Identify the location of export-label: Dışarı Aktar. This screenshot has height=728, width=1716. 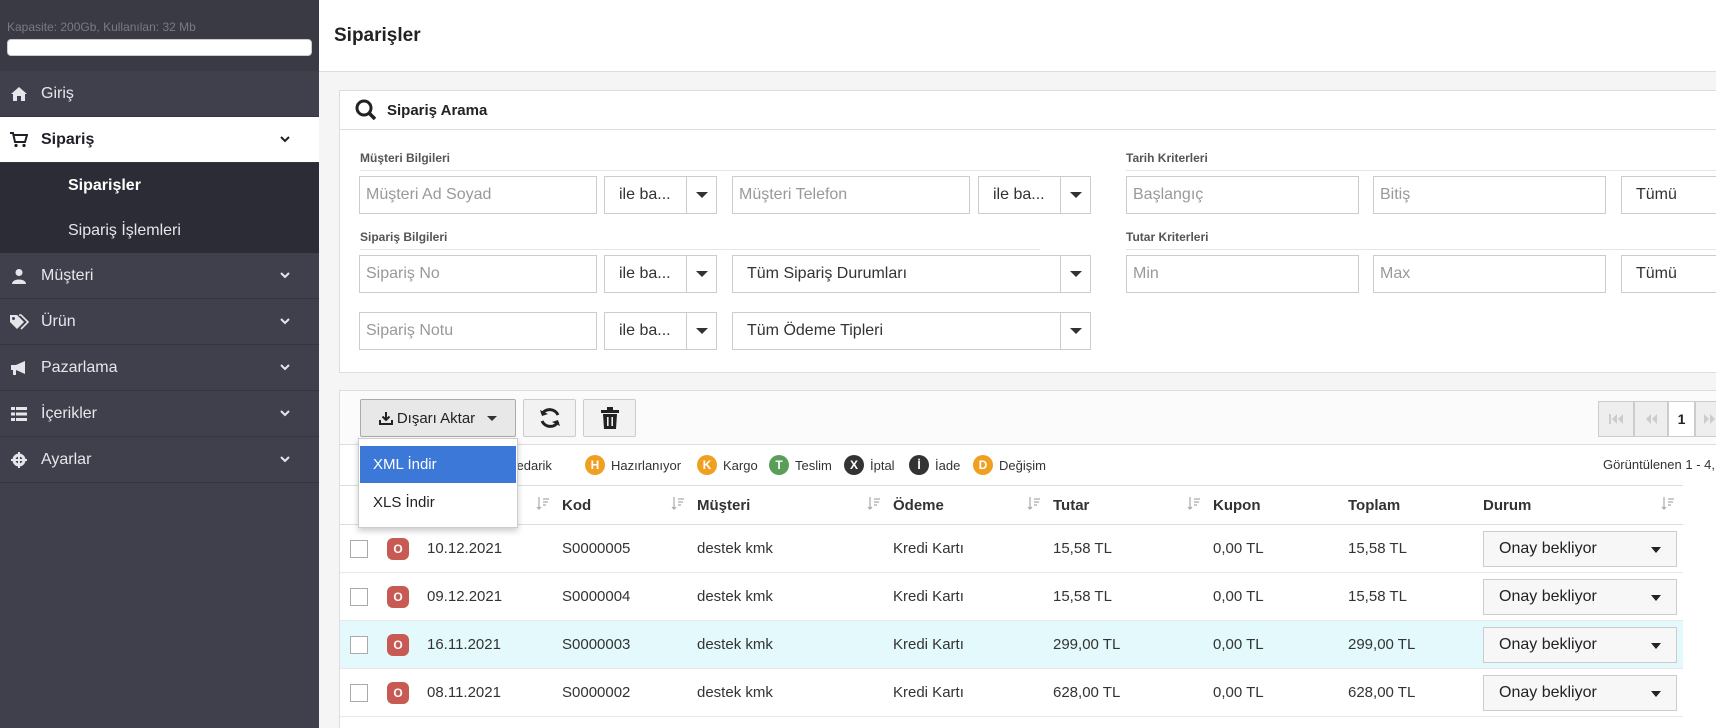
(436, 418).